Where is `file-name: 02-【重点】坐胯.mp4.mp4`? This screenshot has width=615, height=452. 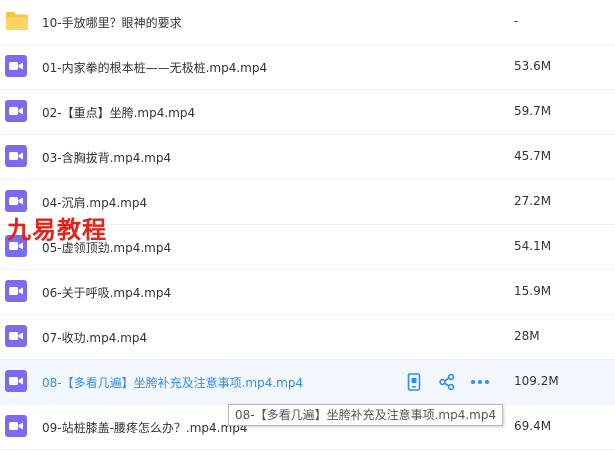 file-name: 02-【重点】坐胯.mp4.mp4 is located at coordinates (118, 112).